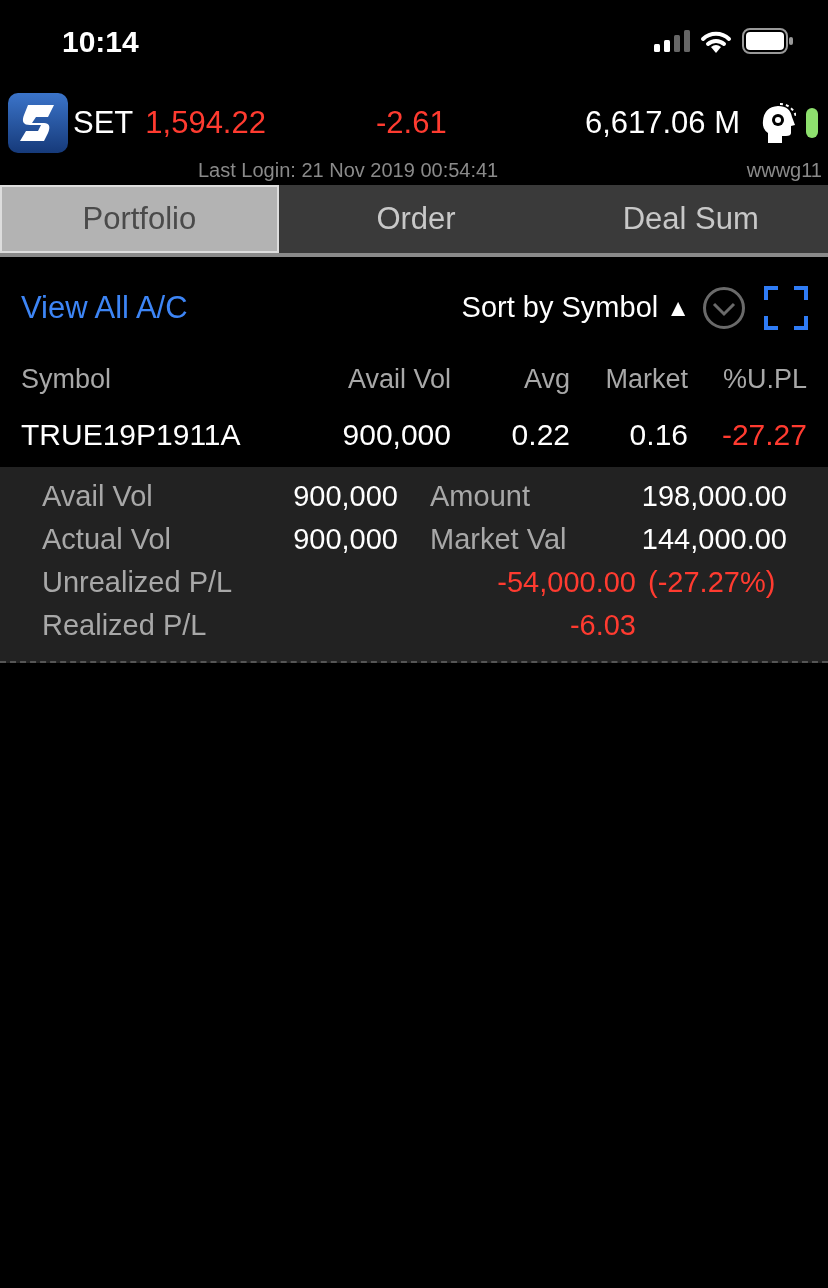  Describe the element at coordinates (678, 308) in the screenshot. I see `sort-direction: ▲` at that location.